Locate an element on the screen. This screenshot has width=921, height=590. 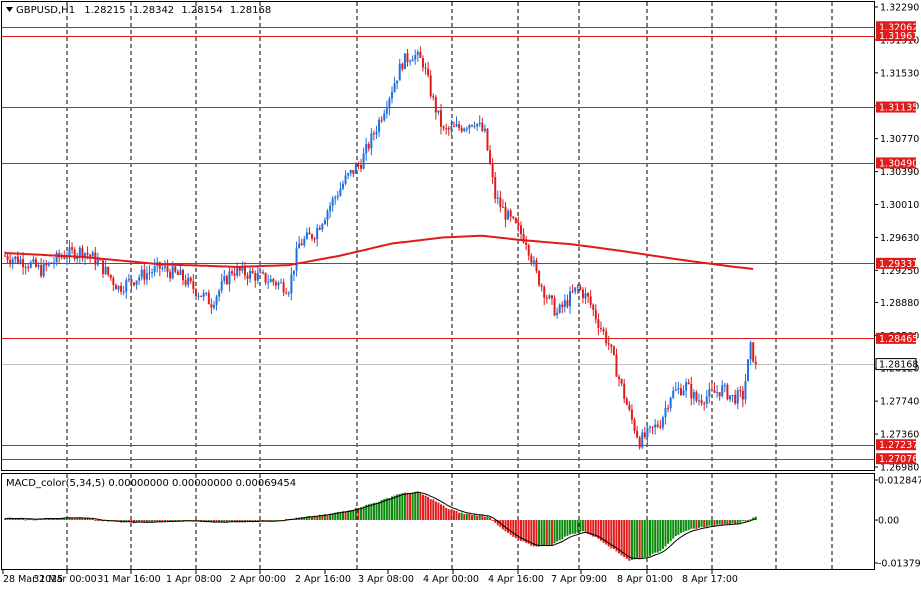
high-value: 1.28342 is located at coordinates (153, 10).